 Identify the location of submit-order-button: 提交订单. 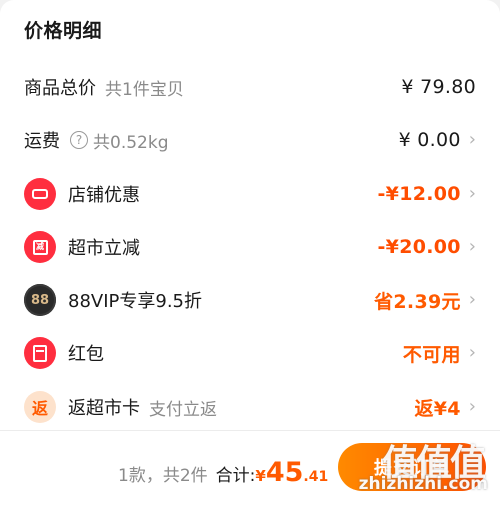
(412, 467).